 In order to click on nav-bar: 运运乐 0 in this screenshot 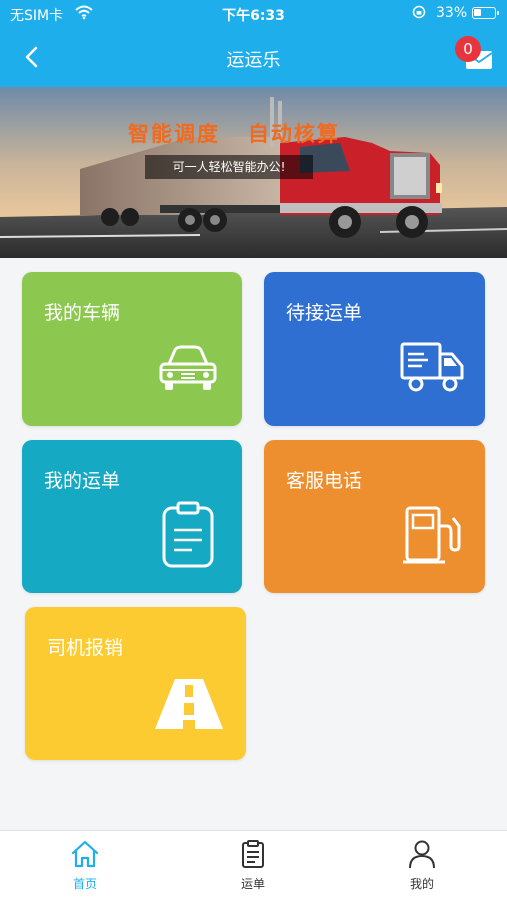, I will do `click(253, 57)`.